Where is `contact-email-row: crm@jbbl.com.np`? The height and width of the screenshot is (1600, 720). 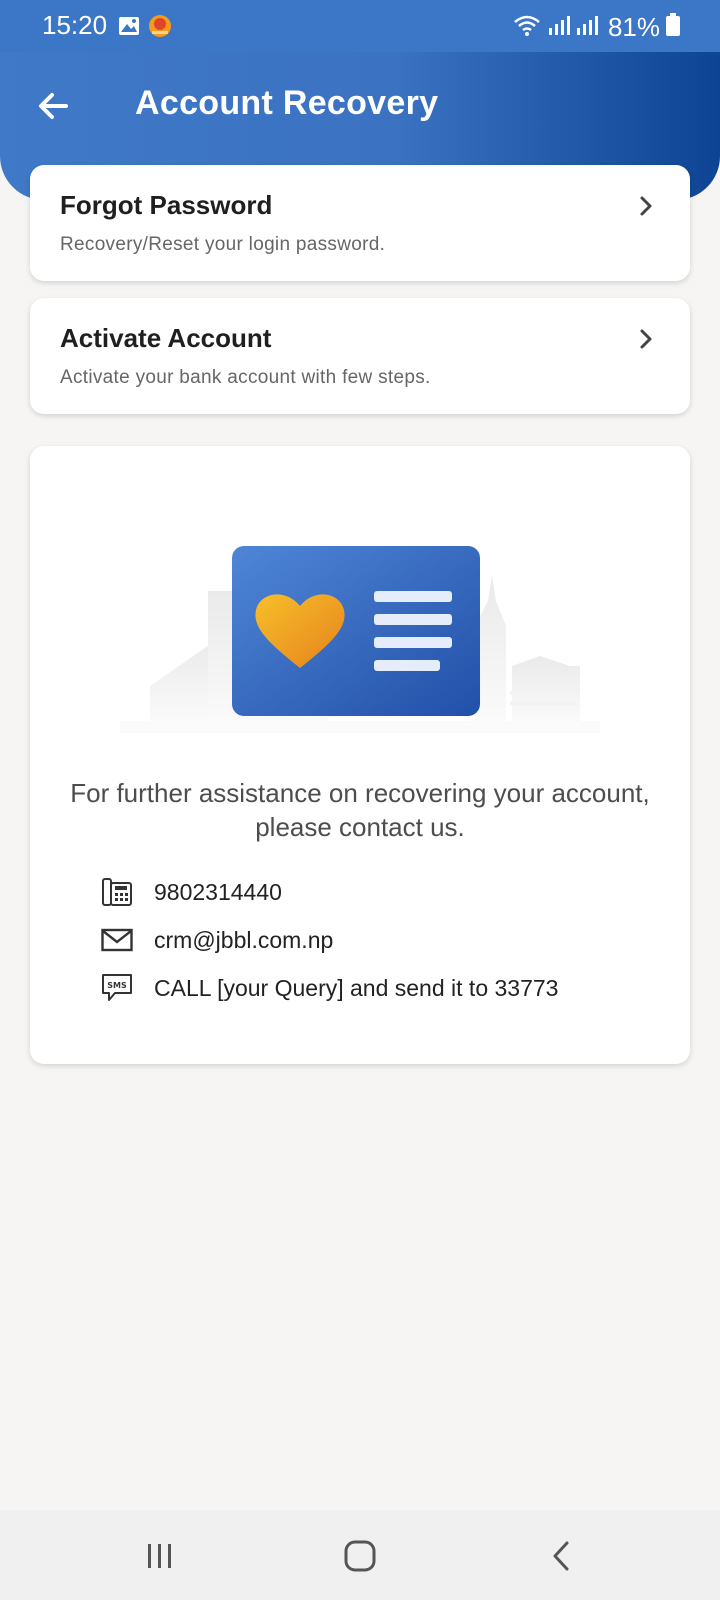 contact-email-row: crm@jbbl.com.np is located at coordinates (216, 940).